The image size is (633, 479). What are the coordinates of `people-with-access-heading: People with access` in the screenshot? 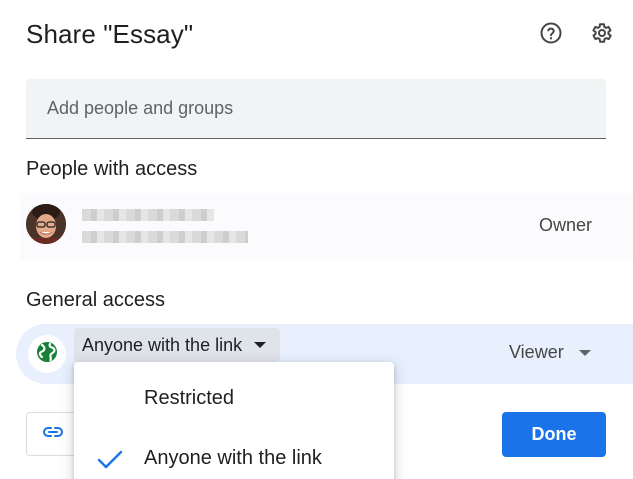 It's located at (112, 169).